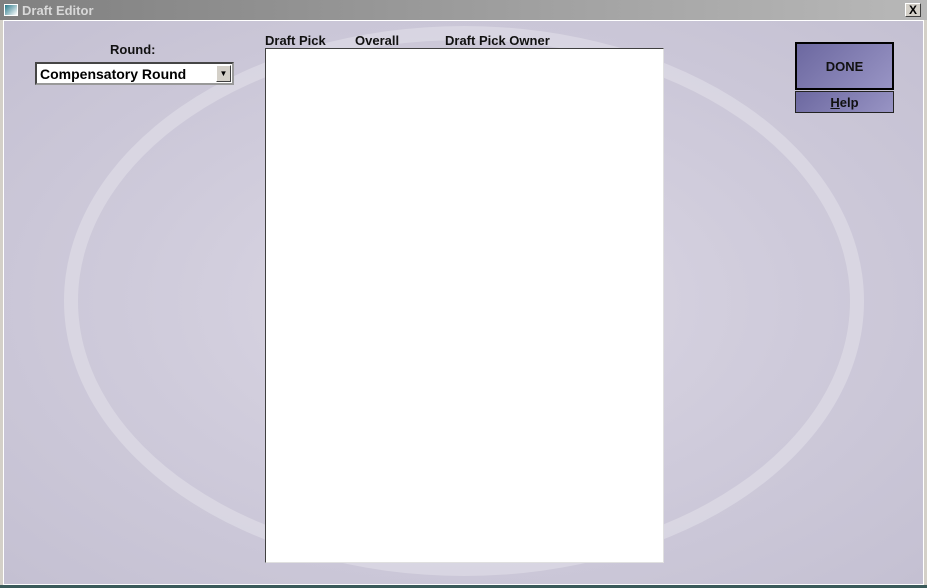  What do you see at coordinates (835, 102) in the screenshot?
I see `help-mnemonic: H` at bounding box center [835, 102].